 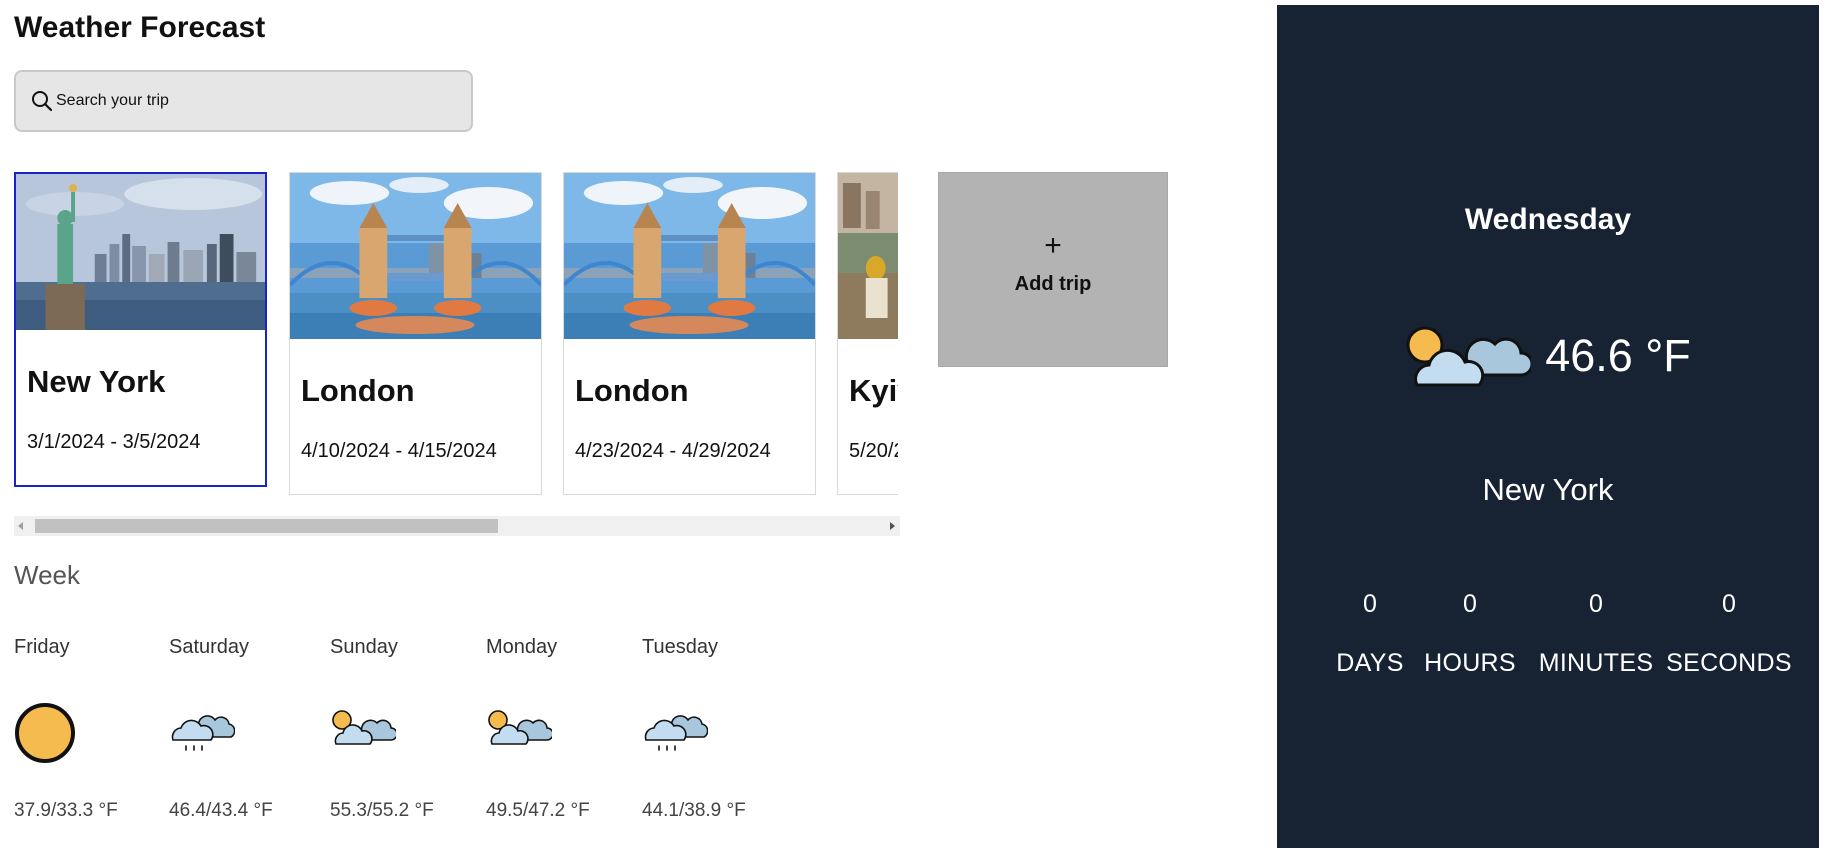 What do you see at coordinates (1053, 284) in the screenshot?
I see `add-trip-label: Add trip` at bounding box center [1053, 284].